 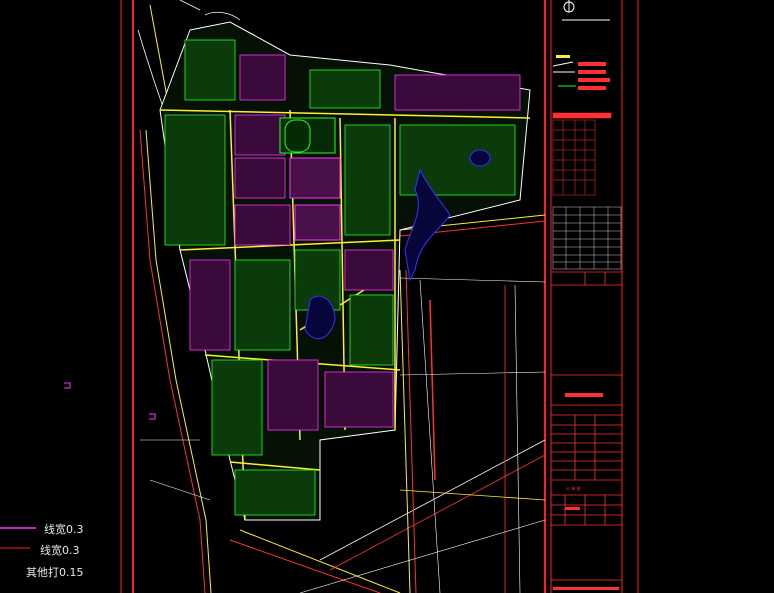 I want to click on title-block-rows, so click(x=586, y=430).